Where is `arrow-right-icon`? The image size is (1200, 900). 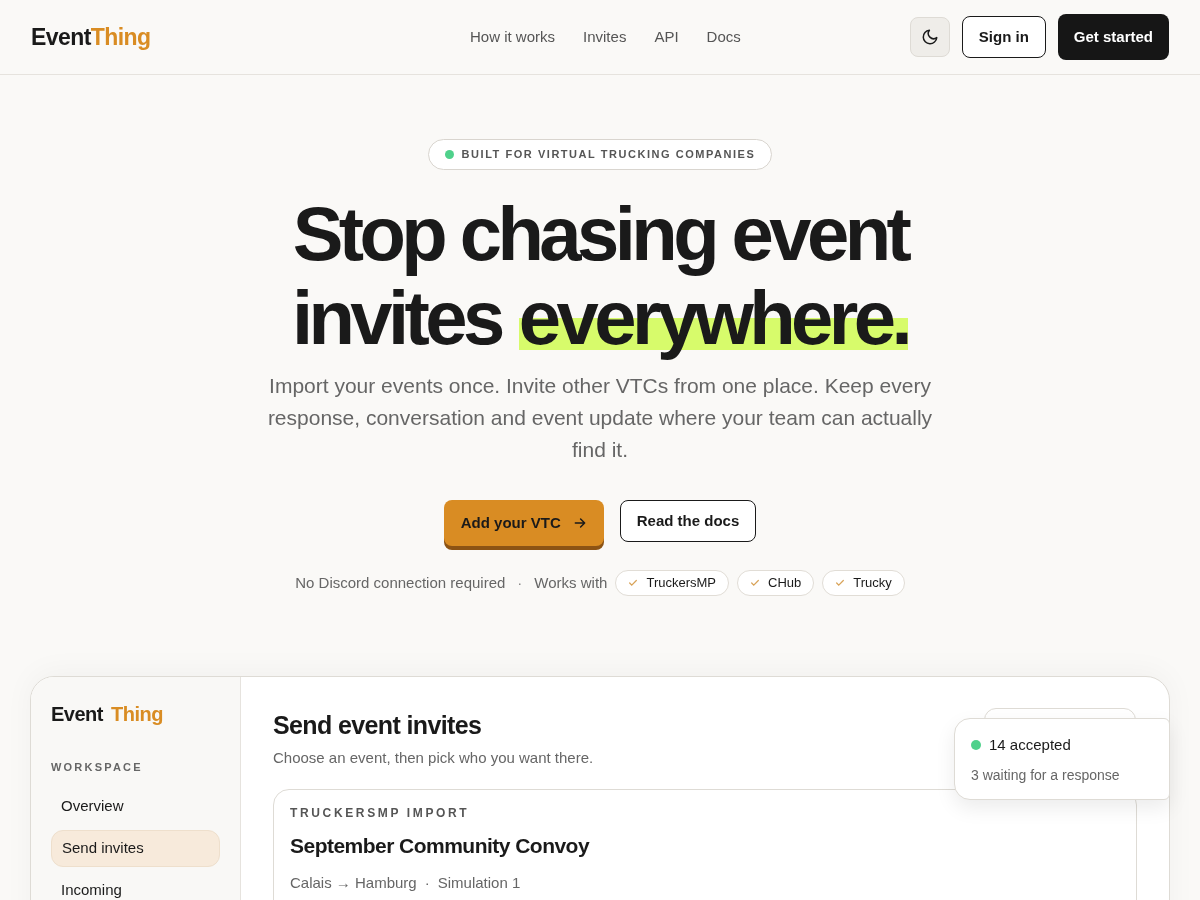 arrow-right-icon is located at coordinates (579, 523).